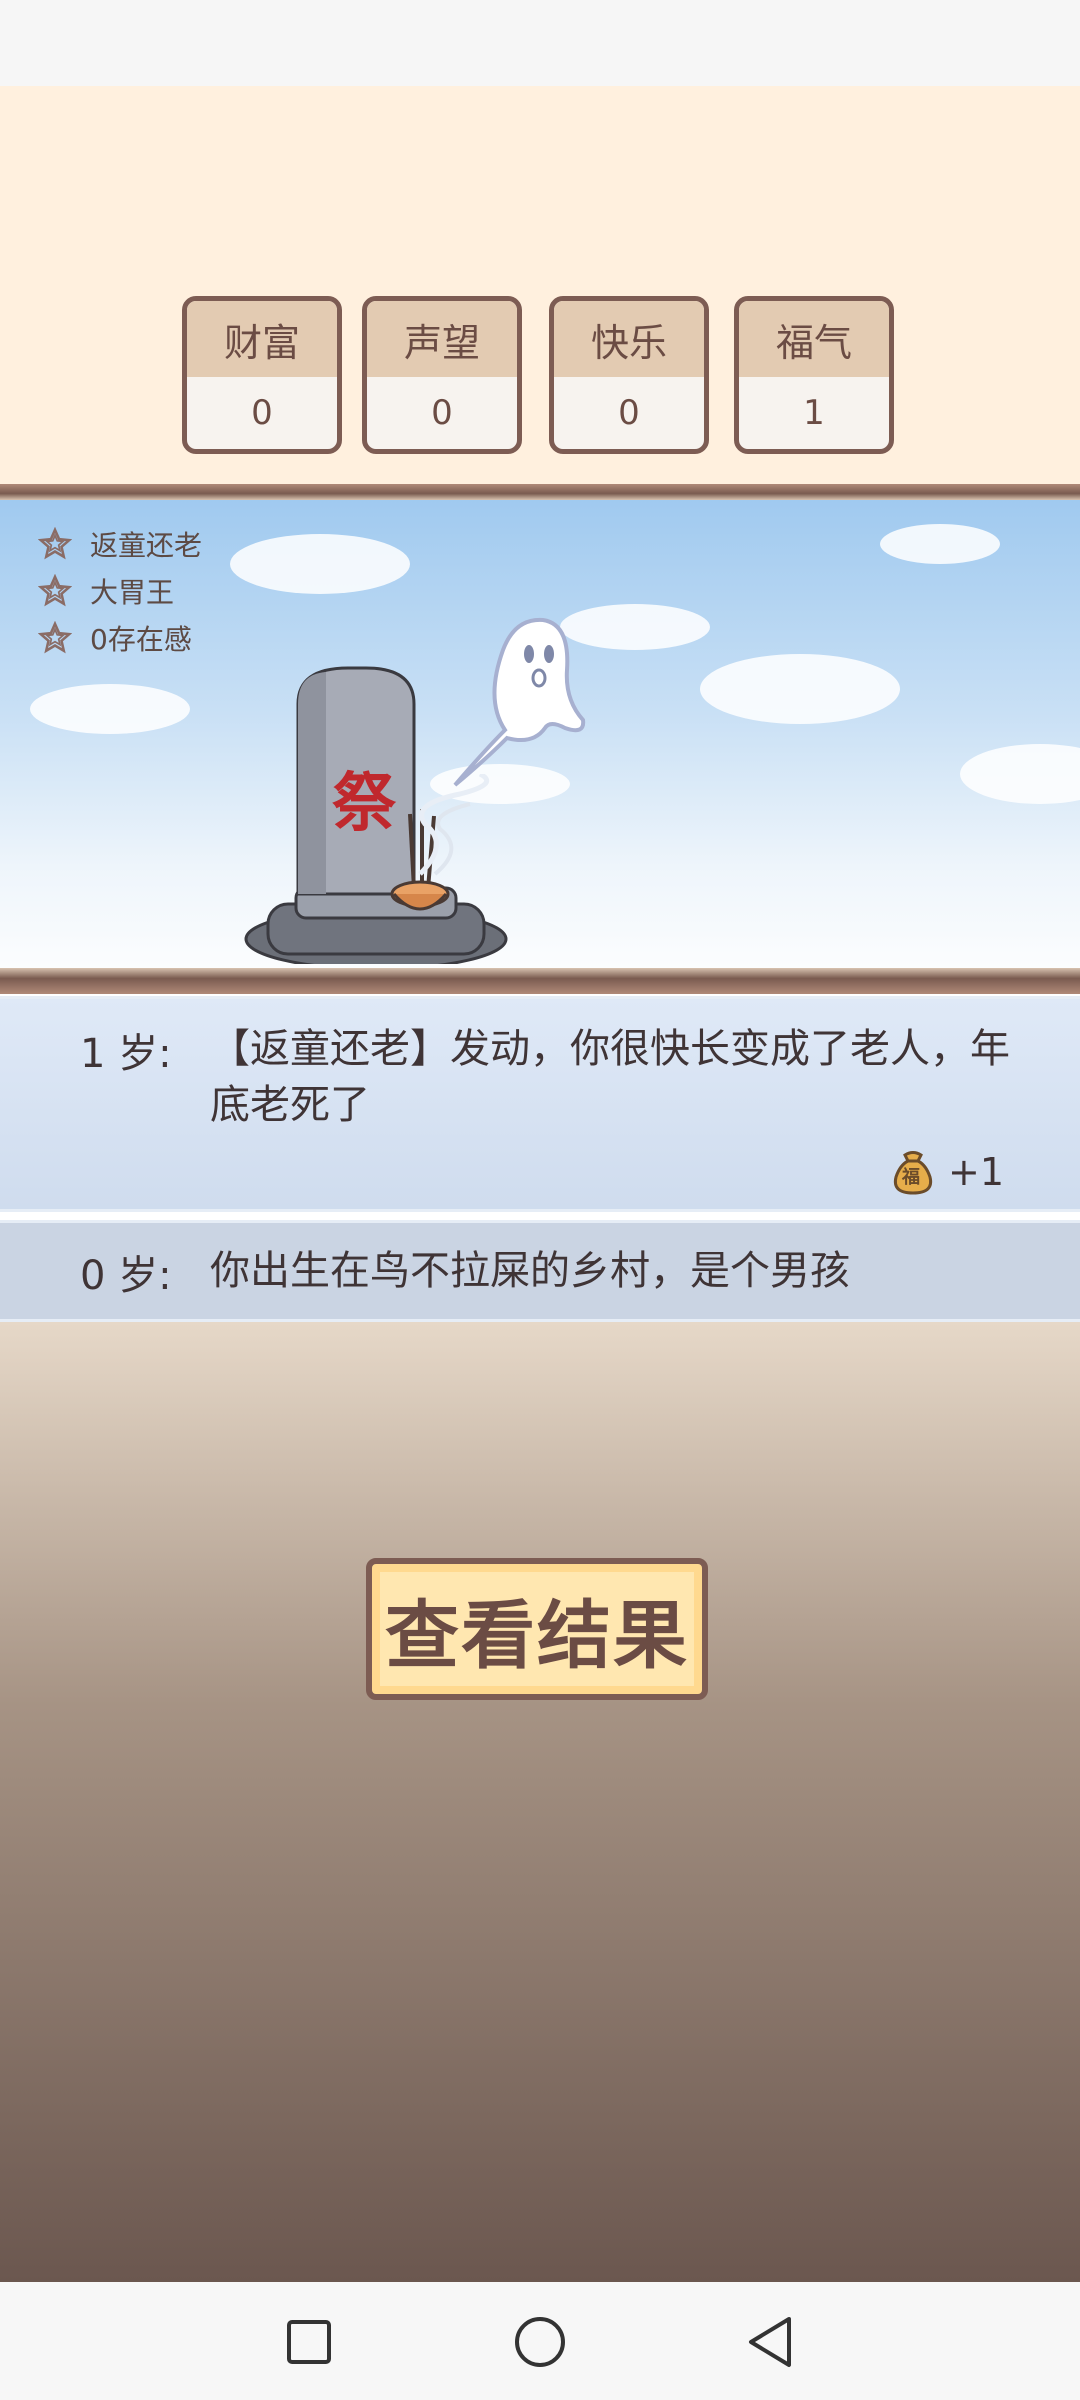 This screenshot has width=1080, height=2400. I want to click on square-icon, so click(309, 2342).